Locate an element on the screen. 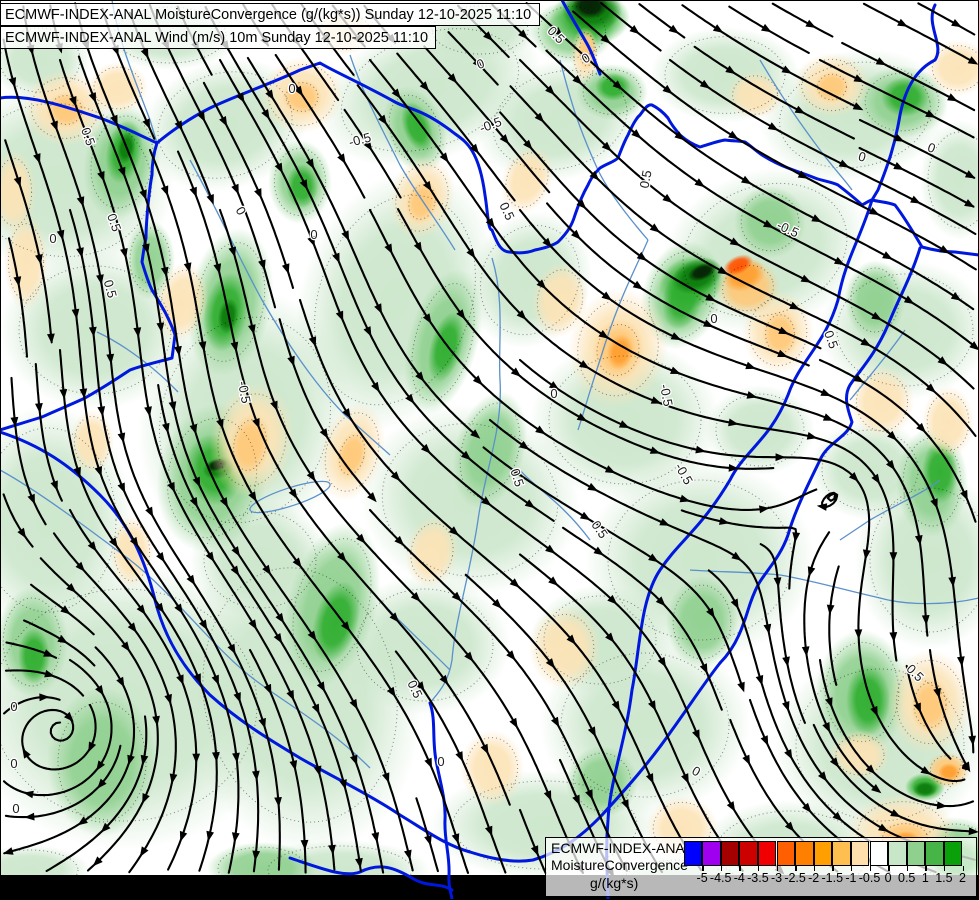 This screenshot has width=979, height=900. legend-tick-label: 2 is located at coordinates (962, 878).